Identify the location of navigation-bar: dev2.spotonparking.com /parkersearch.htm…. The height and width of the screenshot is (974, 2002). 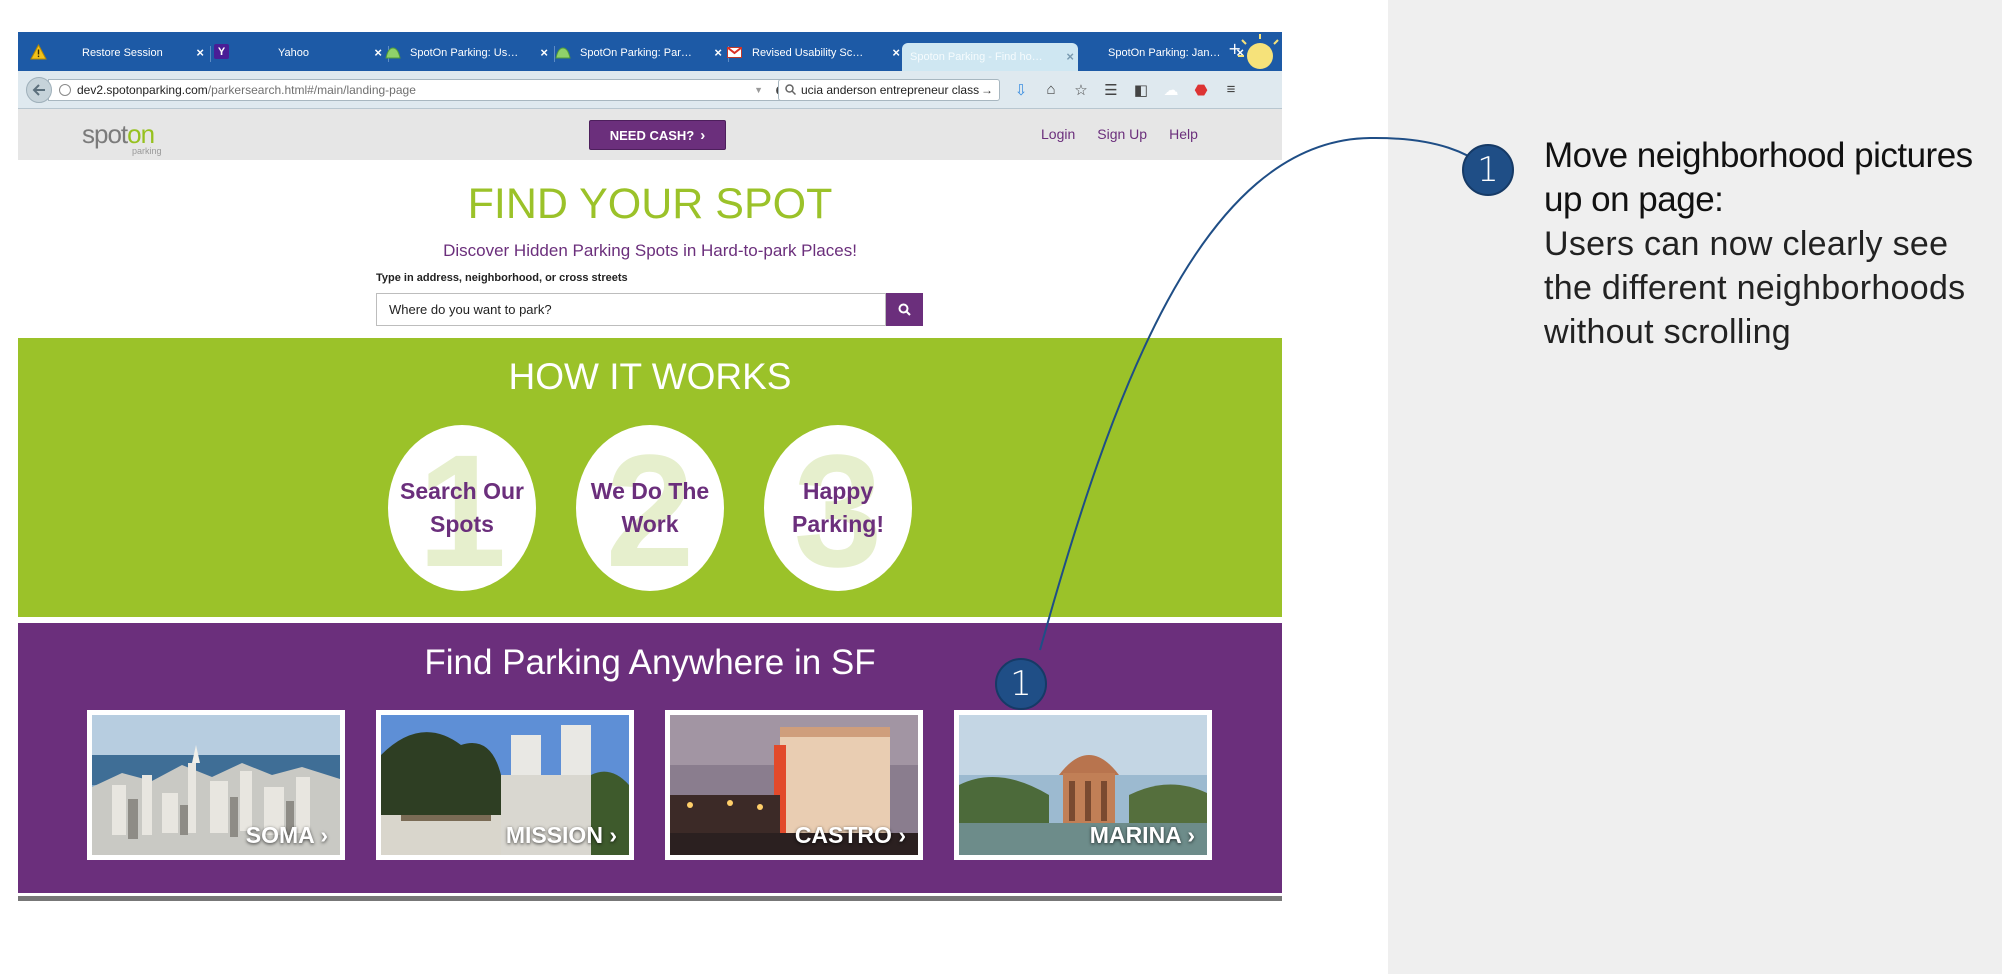
(650, 90).